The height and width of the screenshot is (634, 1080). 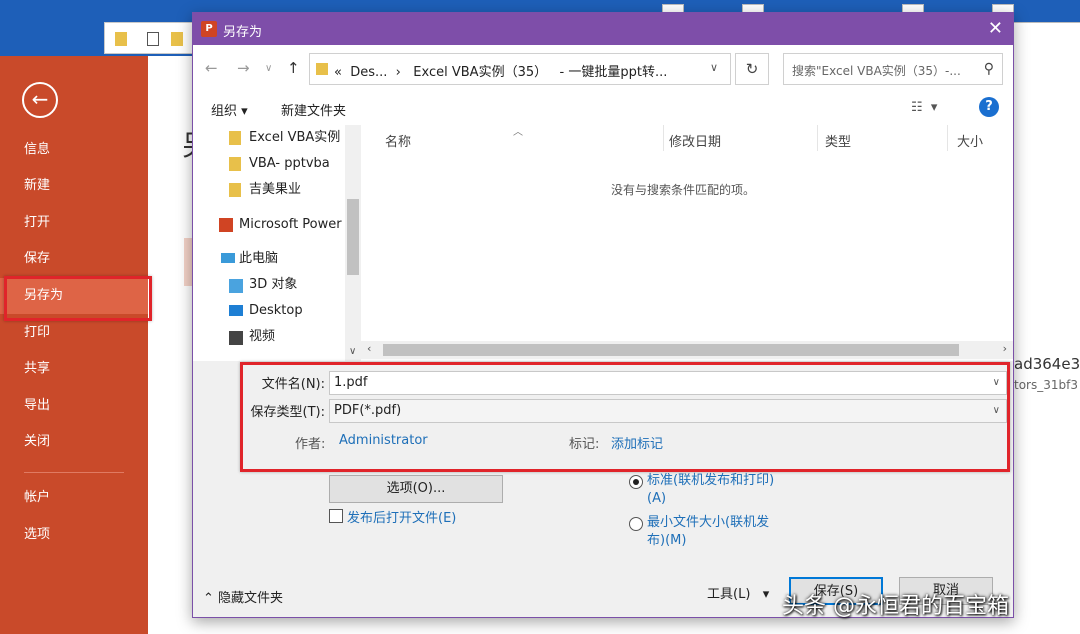 I want to click on new-folder-button: 新建文件夹, so click(x=313, y=109).